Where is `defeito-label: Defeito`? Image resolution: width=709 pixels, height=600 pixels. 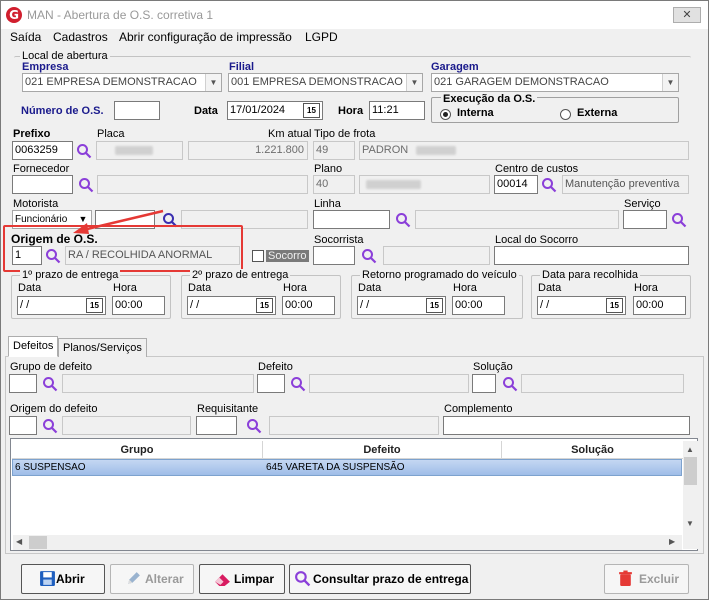 defeito-label: Defeito is located at coordinates (275, 367).